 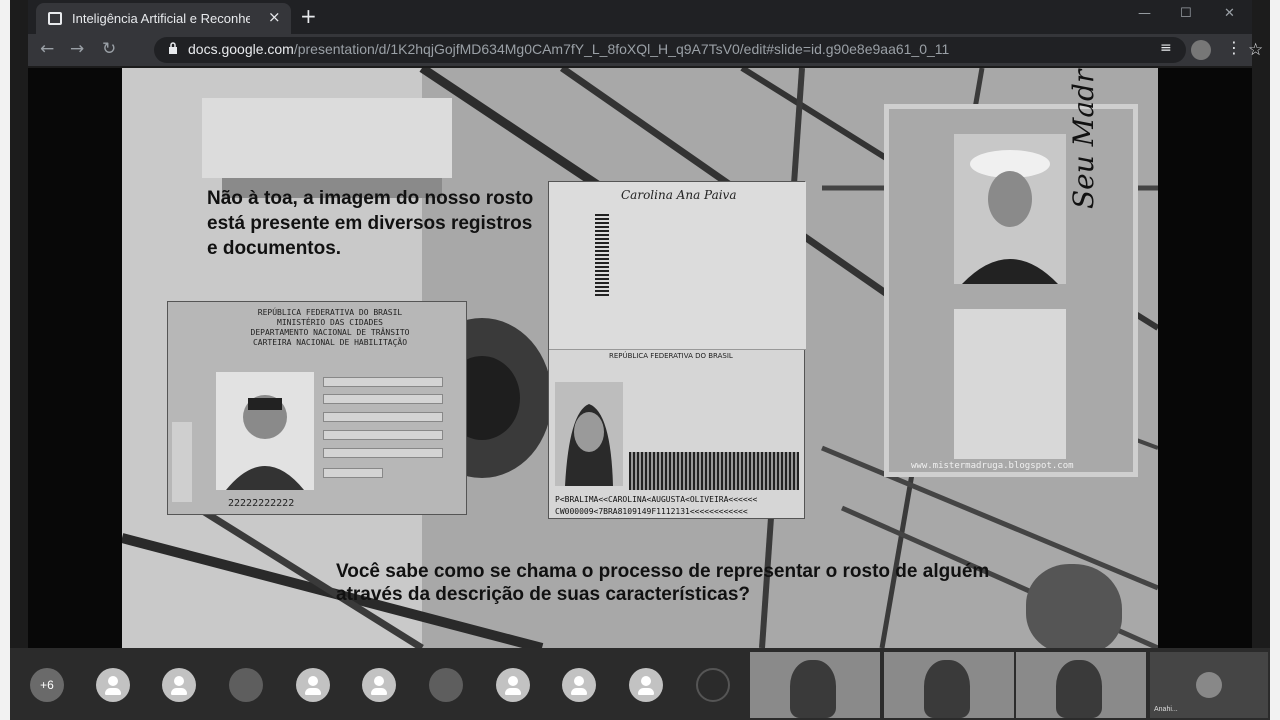 What do you see at coordinates (47, 685) in the screenshot?
I see `more-participants-button: +6` at bounding box center [47, 685].